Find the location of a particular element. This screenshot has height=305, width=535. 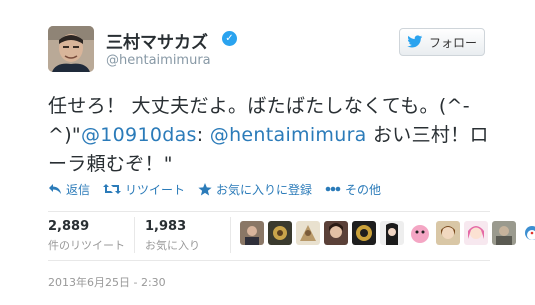

star-icon is located at coordinates (205, 188).